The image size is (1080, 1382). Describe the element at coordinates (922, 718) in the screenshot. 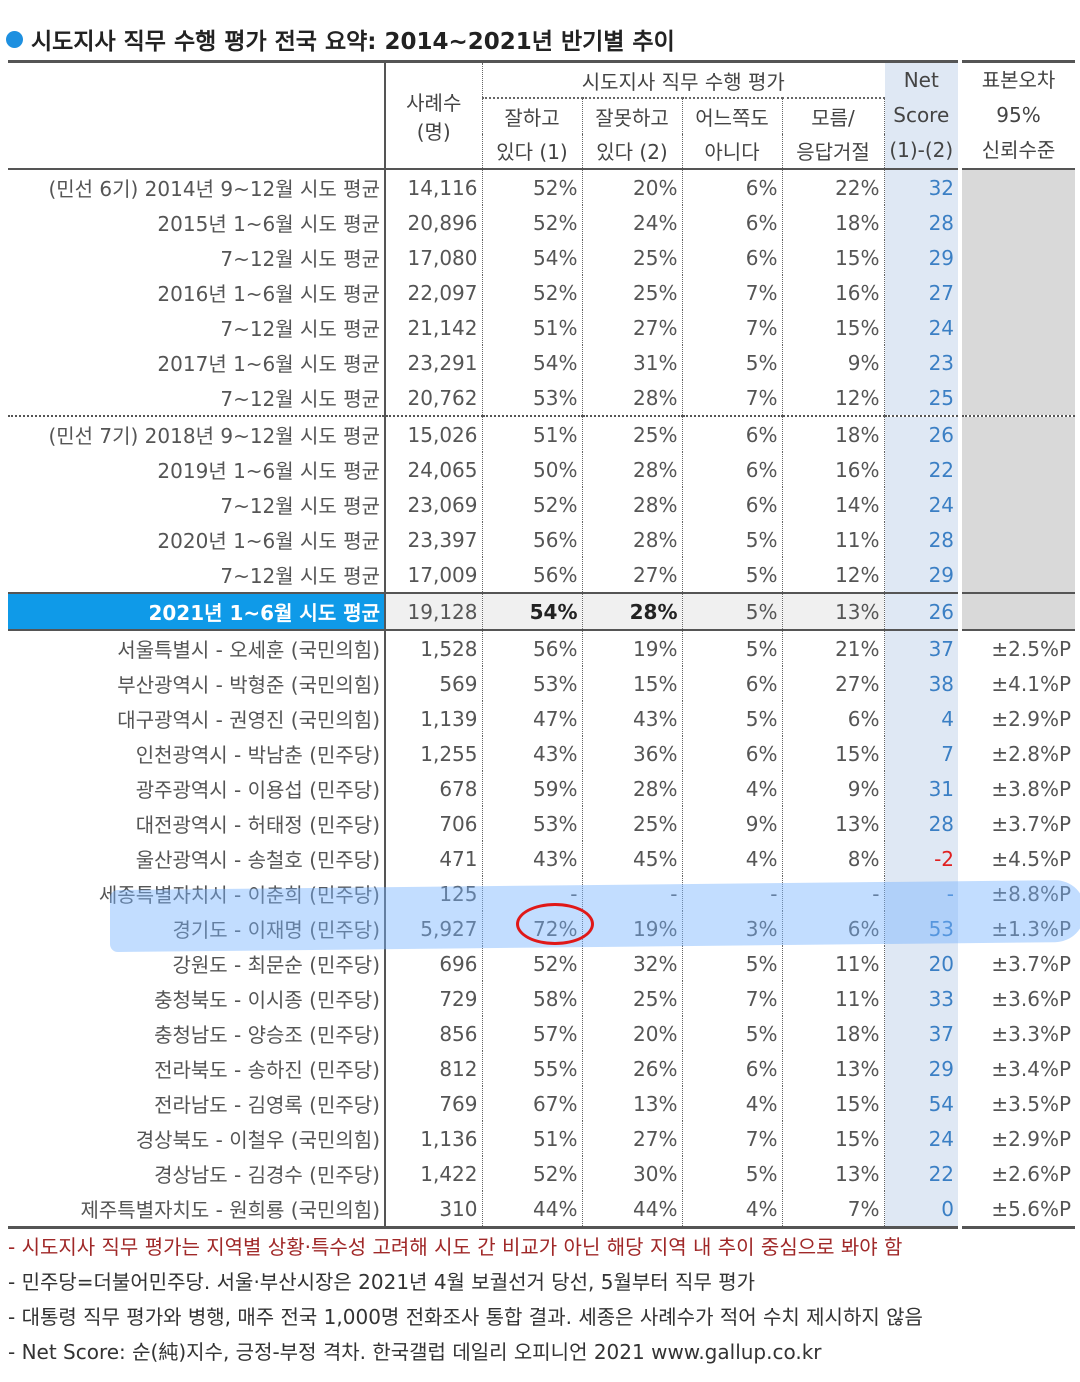

I see `cell-net: 4` at that location.